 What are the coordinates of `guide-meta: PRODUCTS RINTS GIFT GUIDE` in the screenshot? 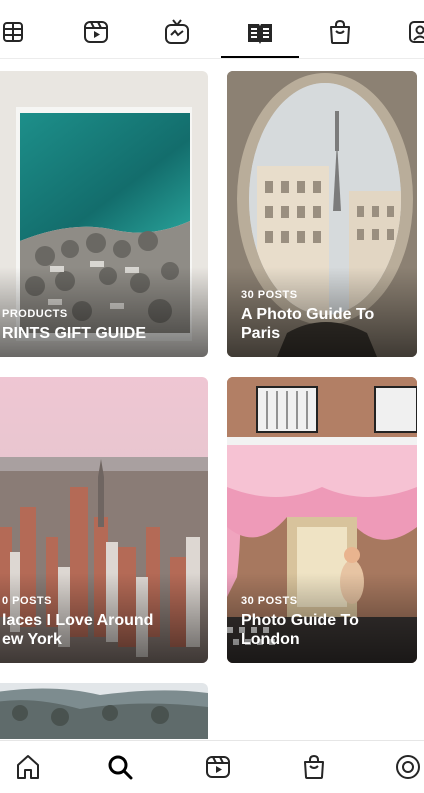 It's located at (74, 325).